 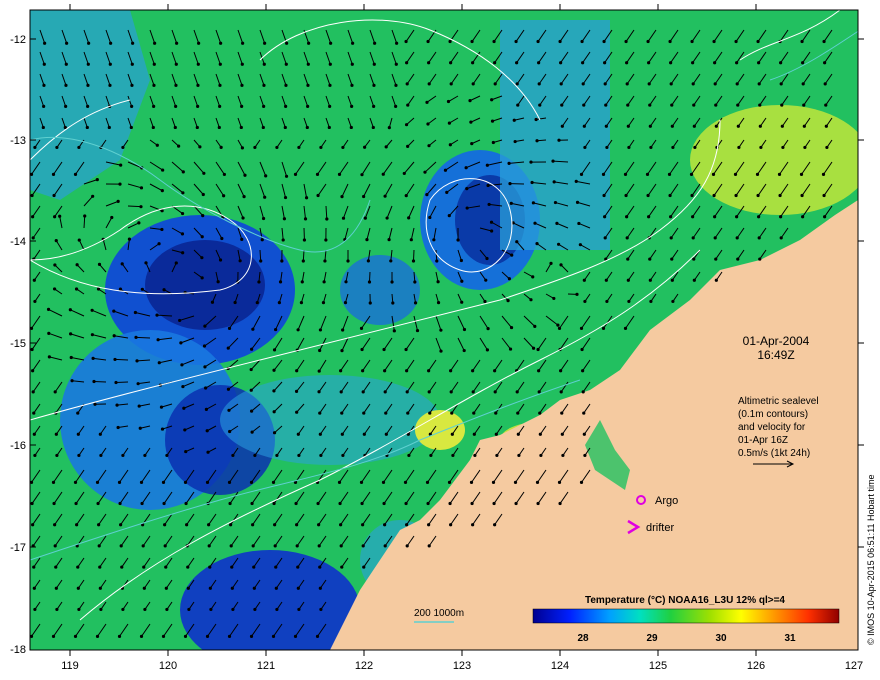 What do you see at coordinates (266, 666) in the screenshot?
I see `x-tick-121: 121` at bounding box center [266, 666].